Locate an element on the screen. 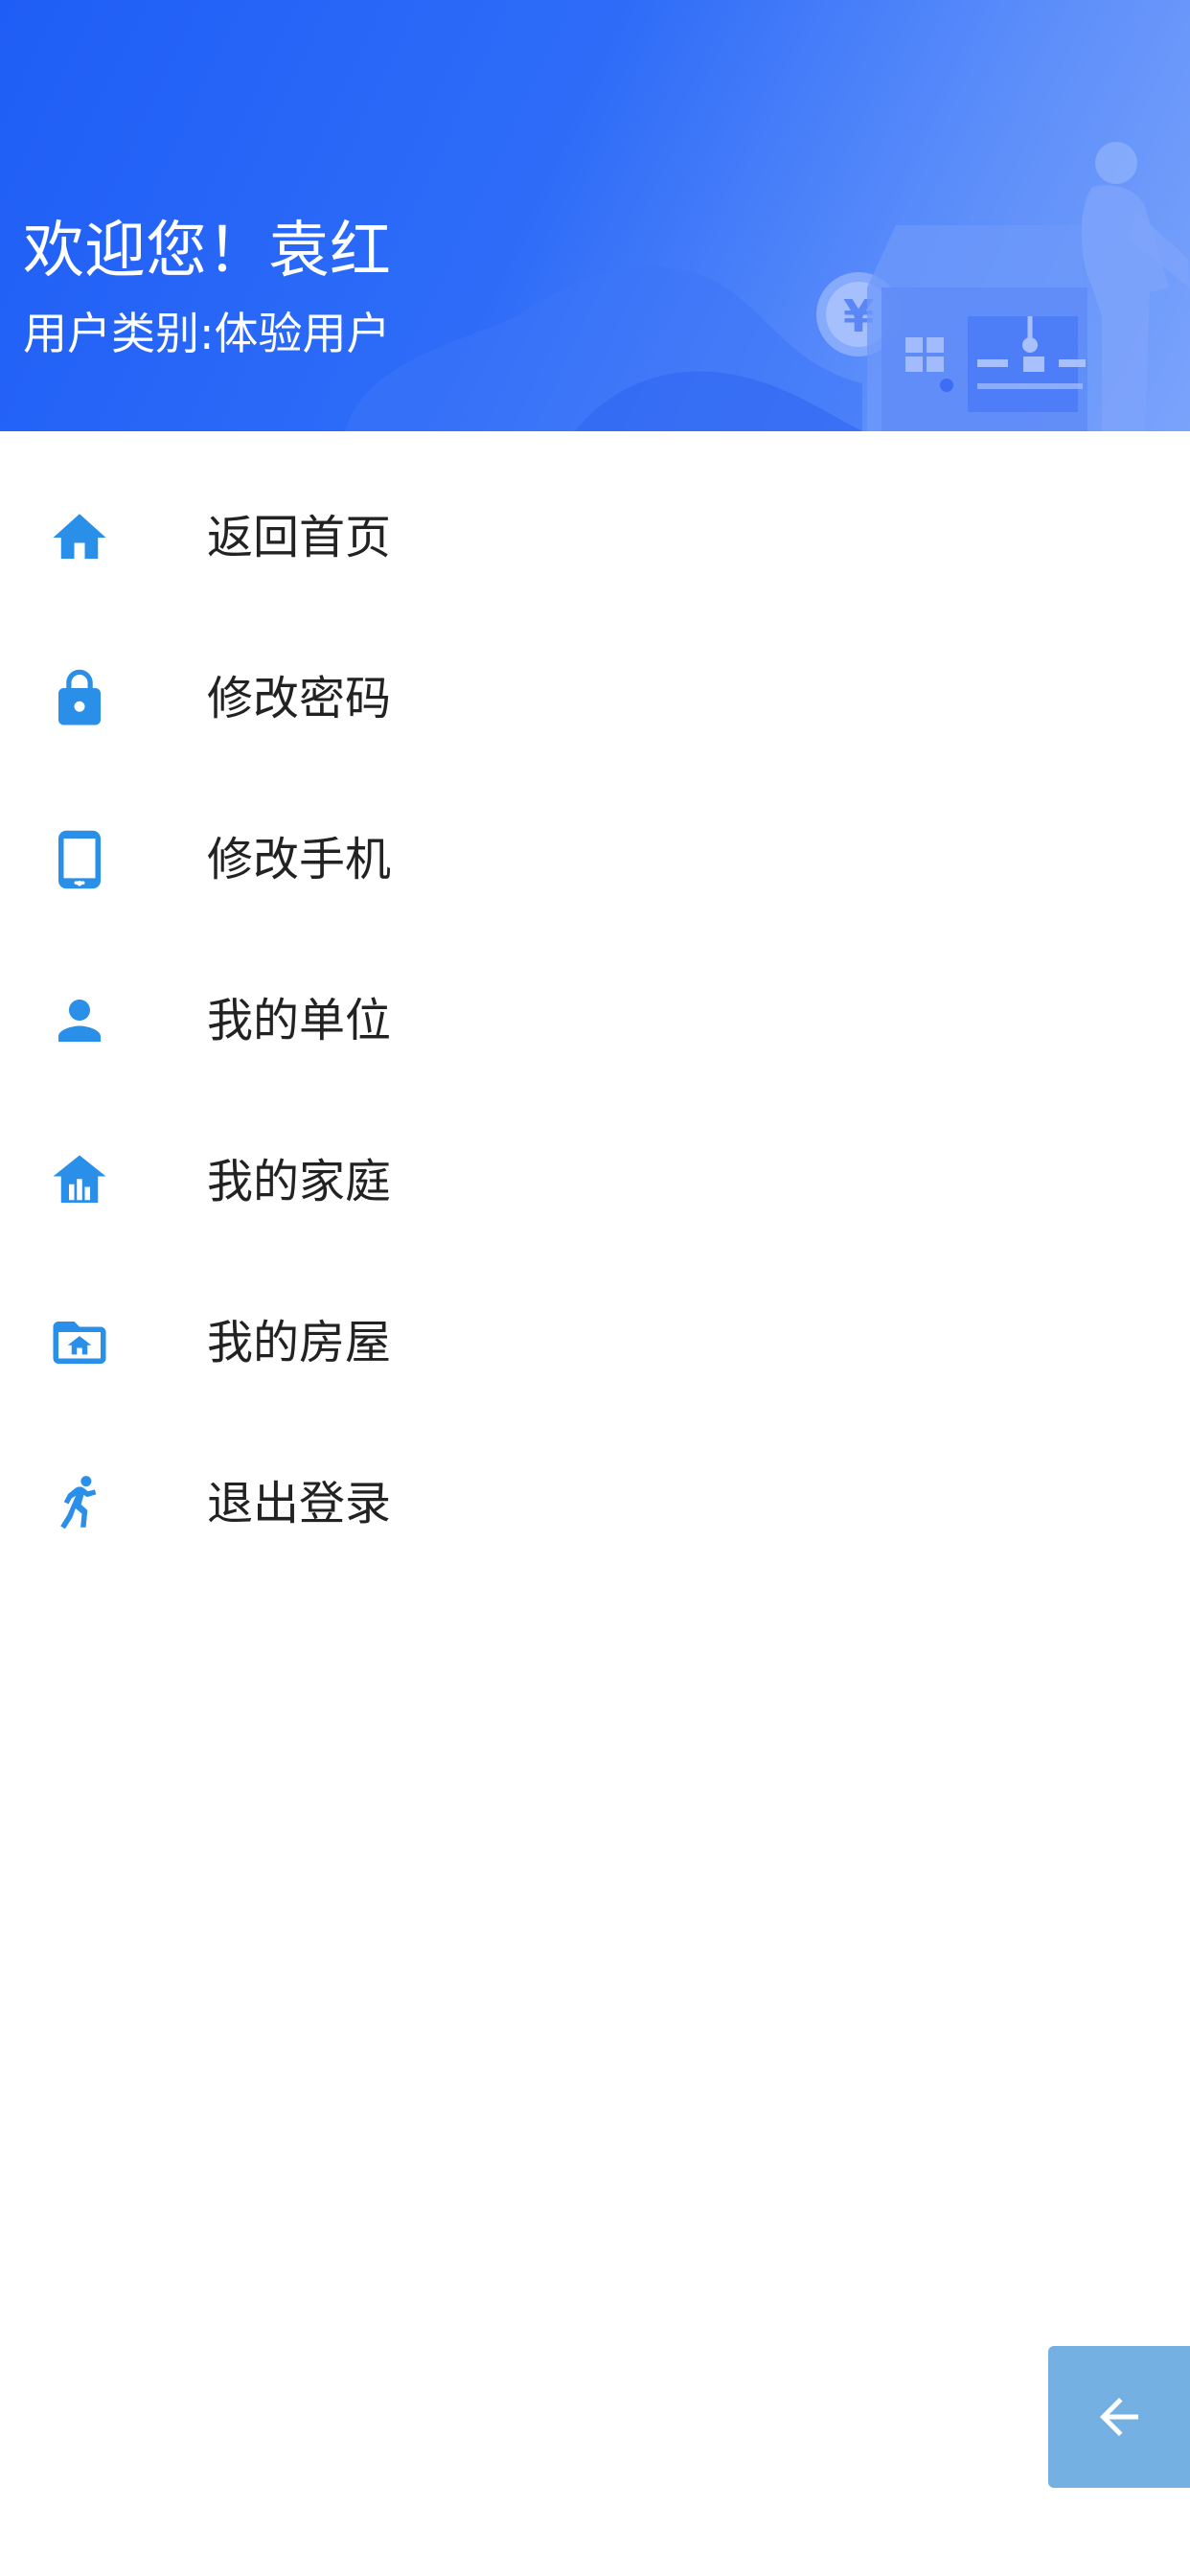 This screenshot has height=2576, width=1190. home-icon is located at coordinates (80, 537).